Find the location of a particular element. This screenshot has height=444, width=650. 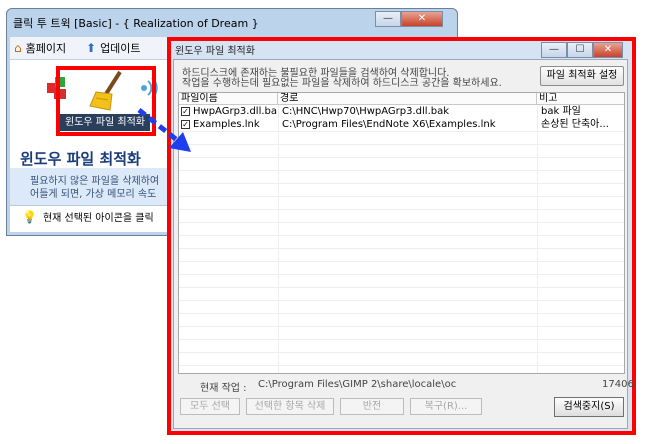

row-name: Examples.lnk is located at coordinates (226, 124).